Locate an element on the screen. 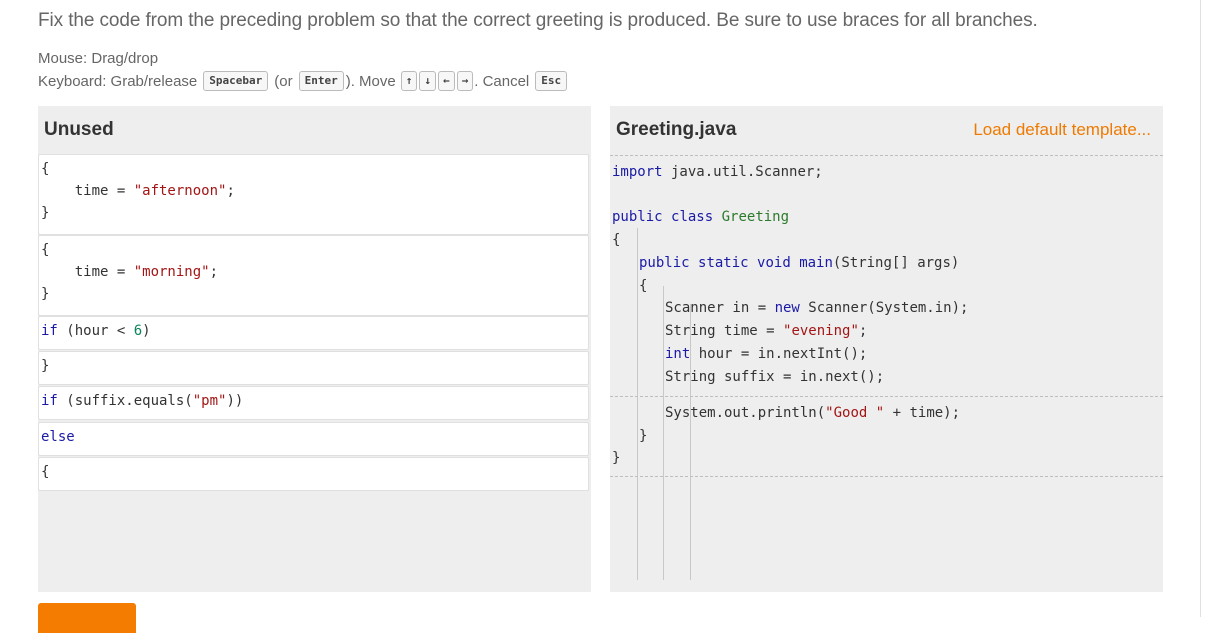  or-label: (or is located at coordinates (283, 81).